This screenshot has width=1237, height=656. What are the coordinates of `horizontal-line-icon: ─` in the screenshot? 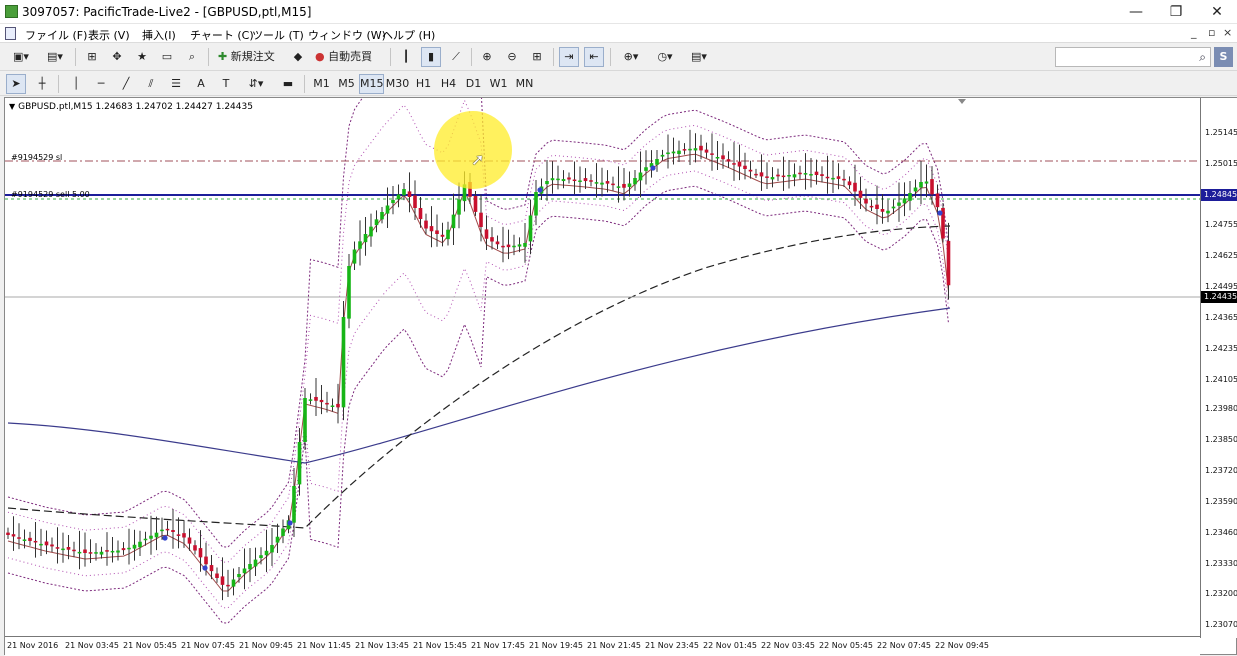 It's located at (101, 84).